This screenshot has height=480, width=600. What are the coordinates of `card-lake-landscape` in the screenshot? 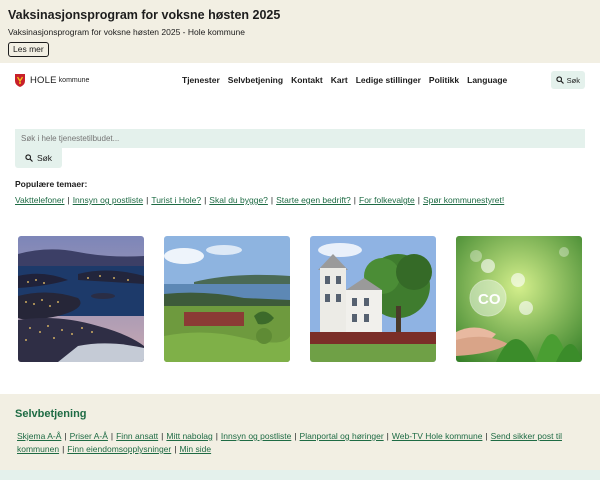 It's located at (227, 299).